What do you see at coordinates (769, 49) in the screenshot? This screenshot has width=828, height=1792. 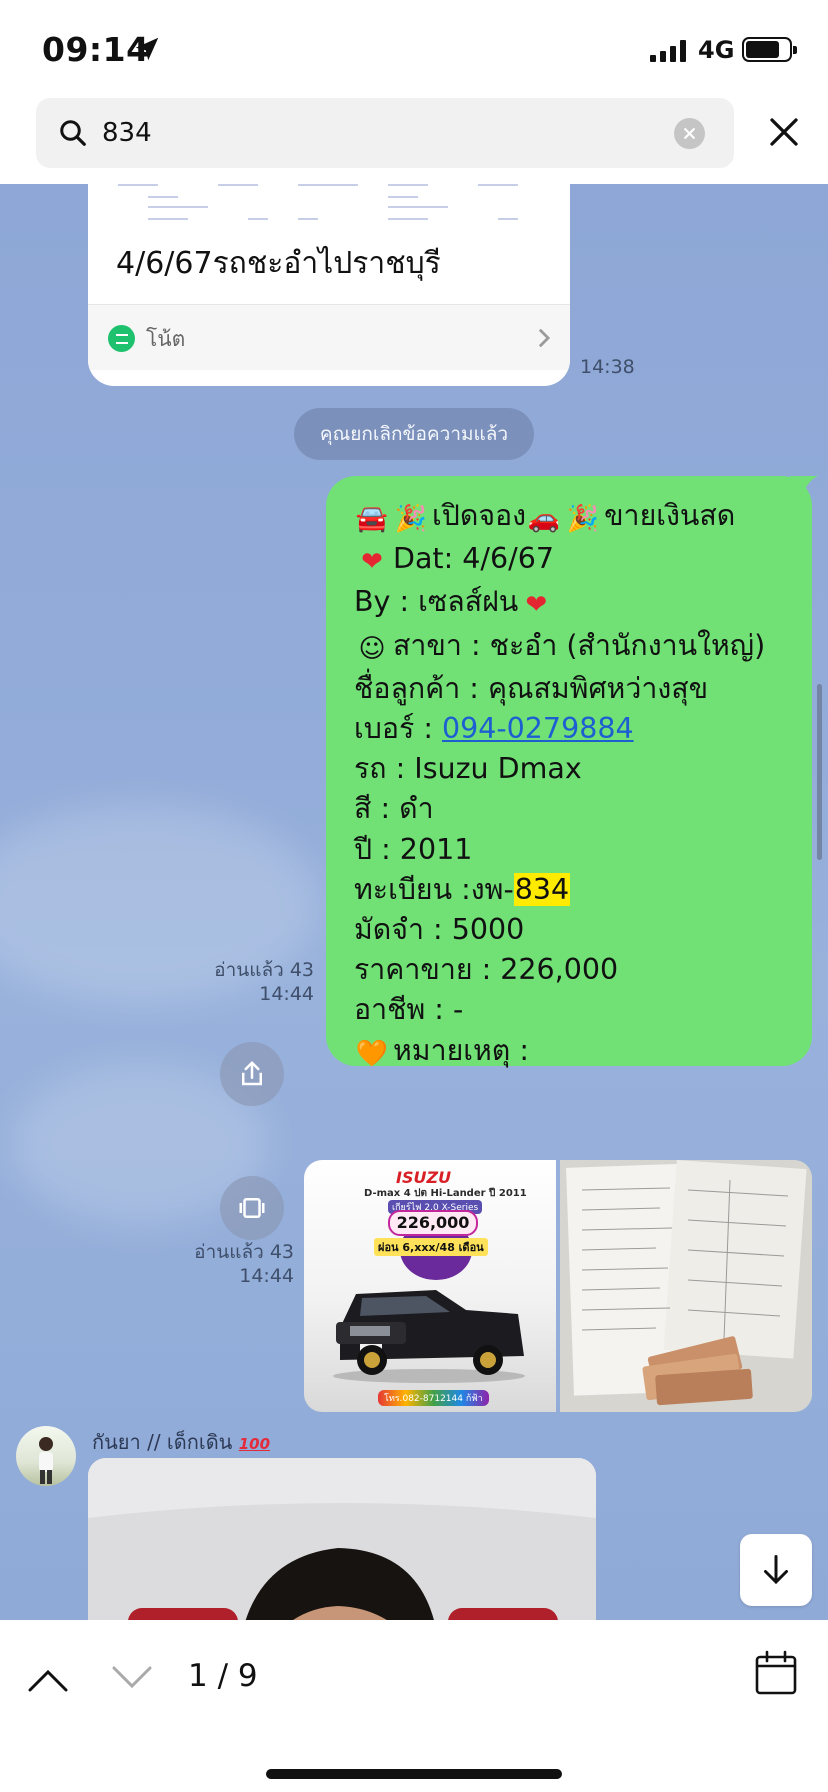 I see `battery-icon` at bounding box center [769, 49].